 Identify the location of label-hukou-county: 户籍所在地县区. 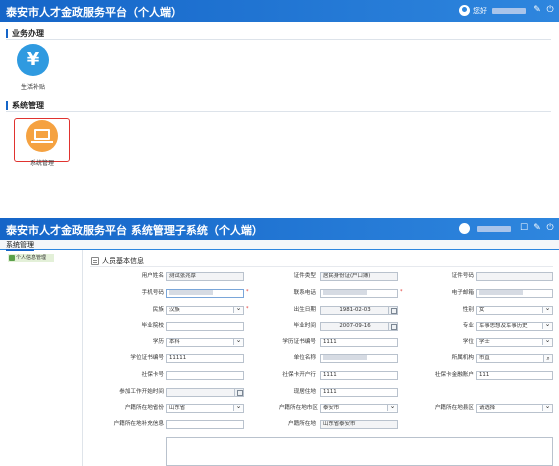
(454, 408).